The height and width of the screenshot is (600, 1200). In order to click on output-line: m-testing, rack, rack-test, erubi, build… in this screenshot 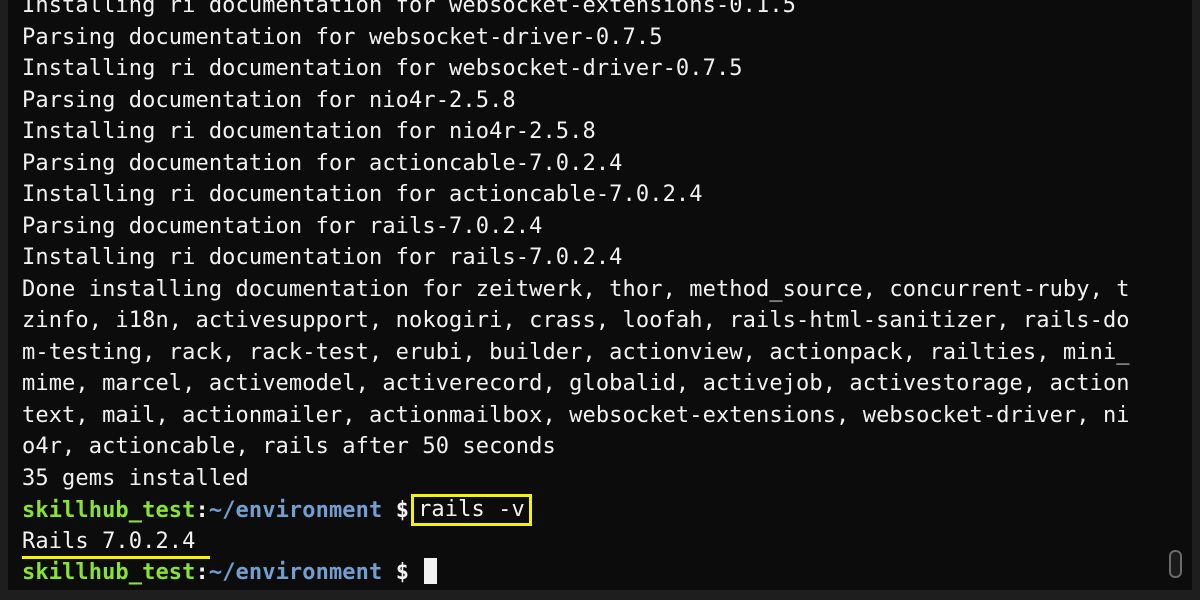, I will do `click(576, 352)`.